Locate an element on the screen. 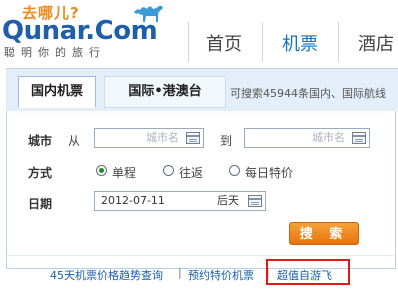 The width and height of the screenshot is (398, 292). nav-flights: 机票 is located at coordinates (300, 43).